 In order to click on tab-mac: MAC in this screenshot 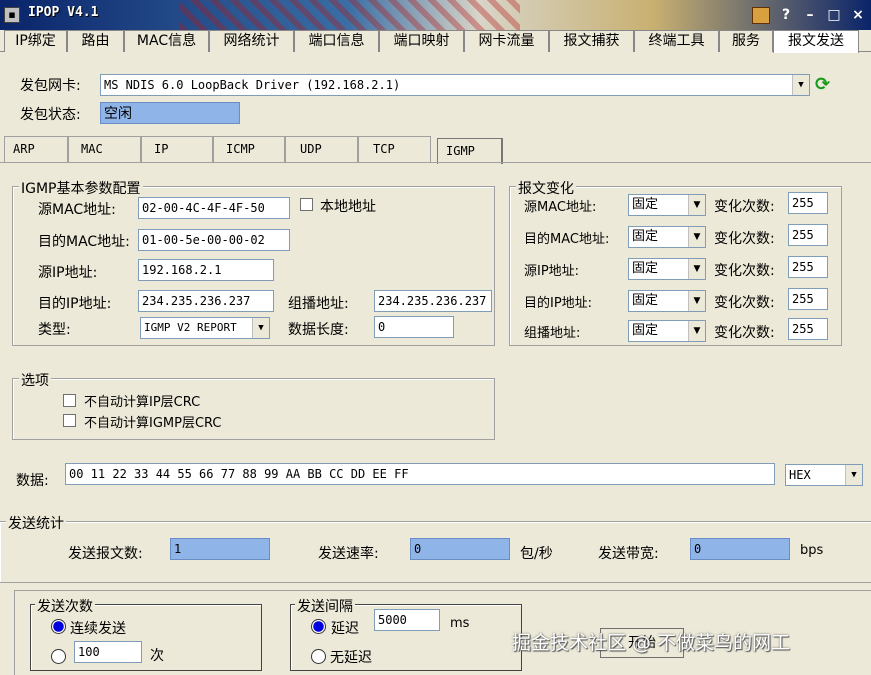, I will do `click(104, 149)`.